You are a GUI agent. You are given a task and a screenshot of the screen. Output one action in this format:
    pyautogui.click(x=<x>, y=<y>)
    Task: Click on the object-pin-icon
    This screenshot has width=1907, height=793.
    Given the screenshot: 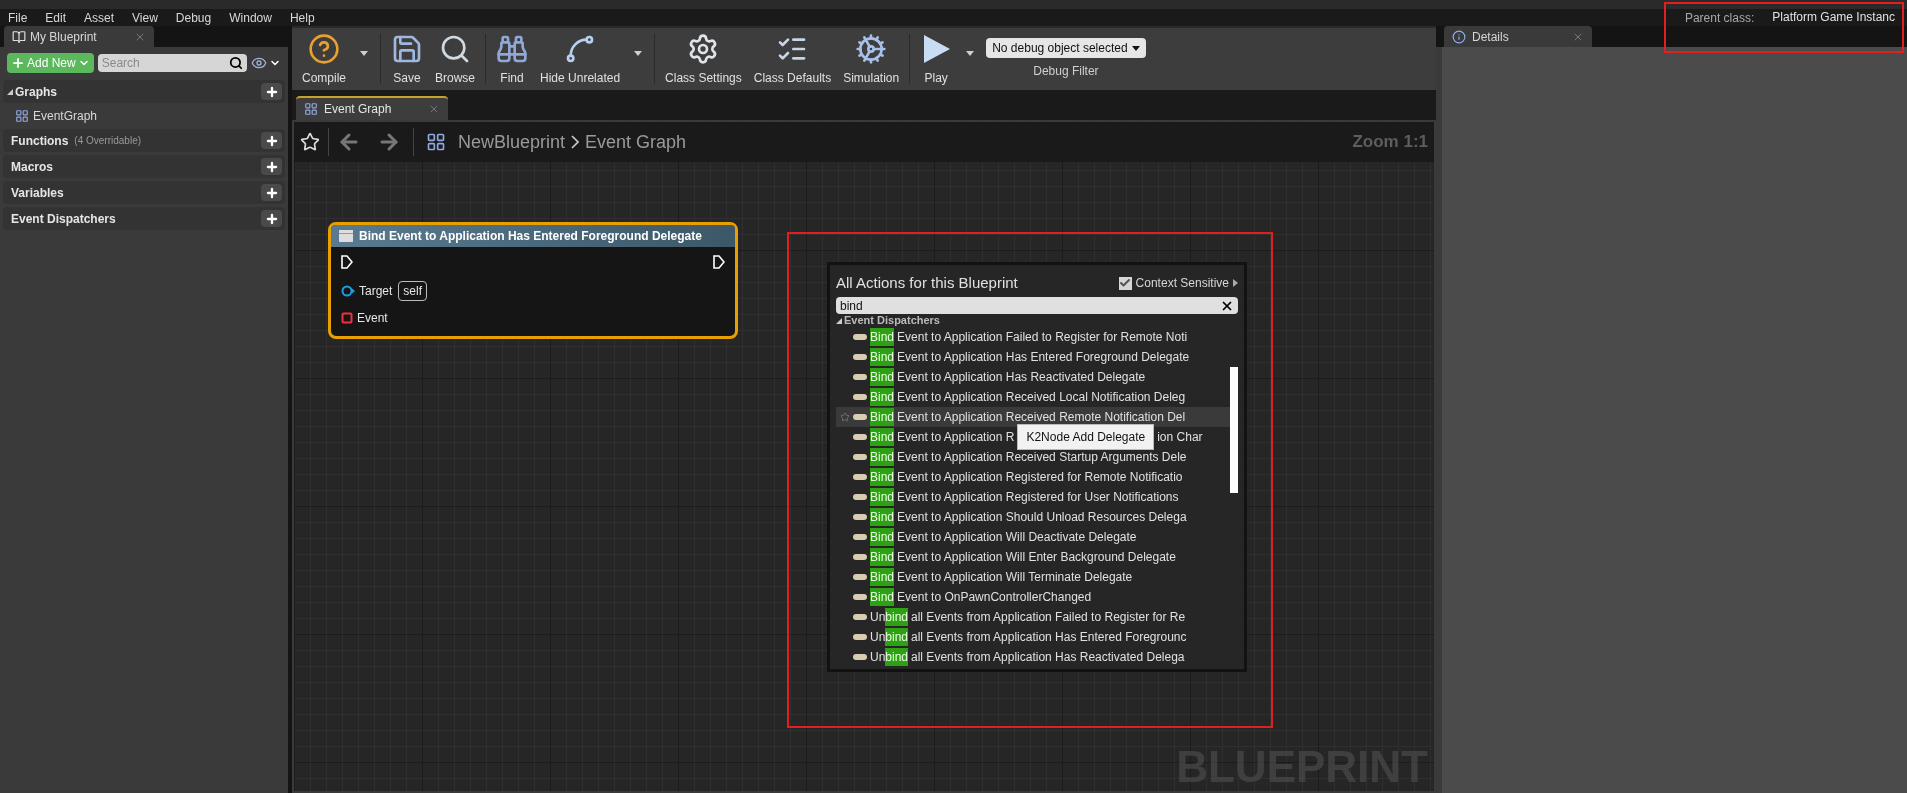 What is the action you would take?
    pyautogui.click(x=348, y=291)
    